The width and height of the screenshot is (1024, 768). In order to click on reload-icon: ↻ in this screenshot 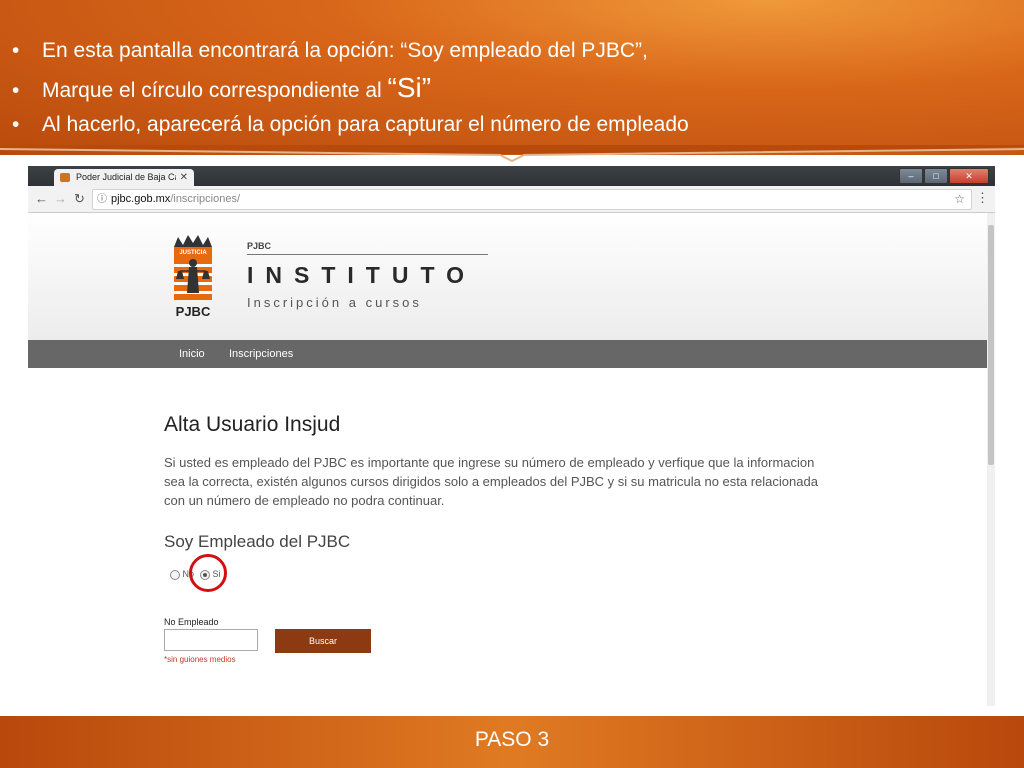, I will do `click(79, 199)`.